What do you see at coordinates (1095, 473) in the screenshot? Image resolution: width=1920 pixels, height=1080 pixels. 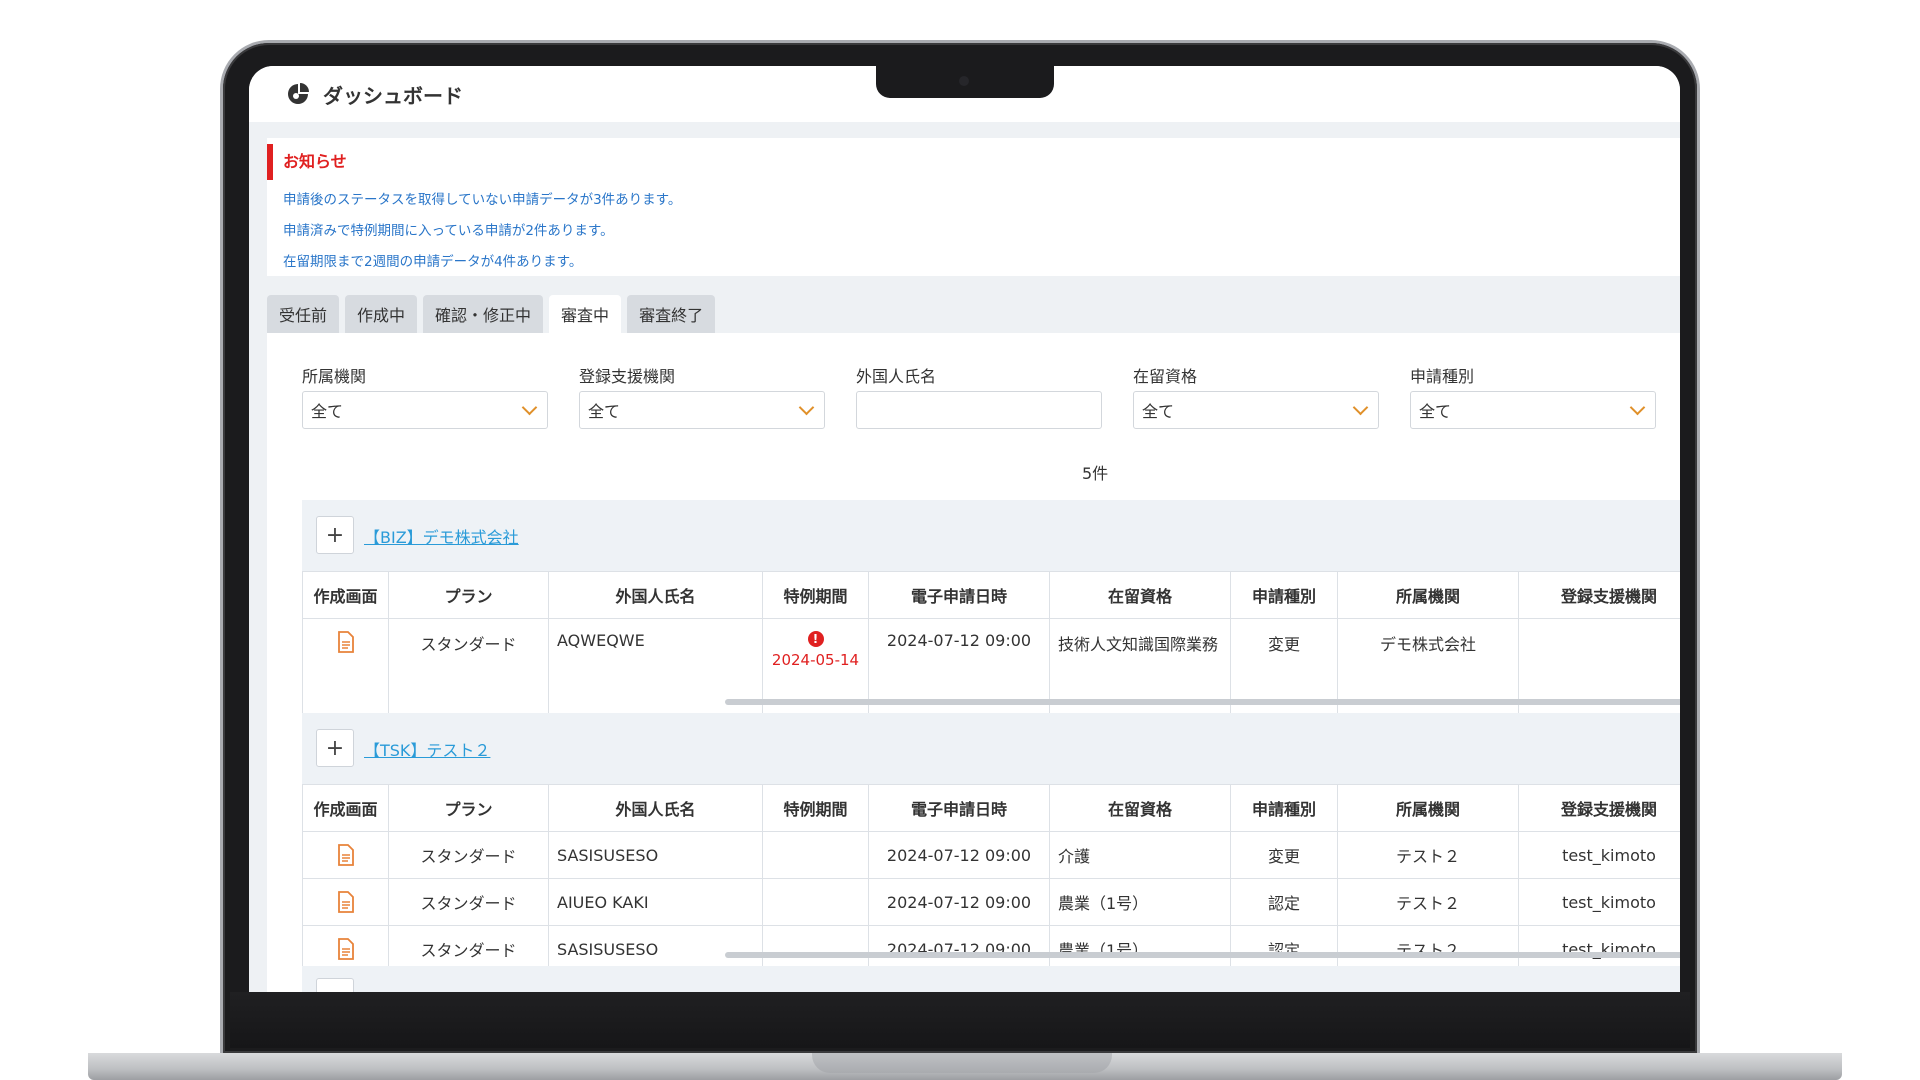 I see `result-count: 5件` at bounding box center [1095, 473].